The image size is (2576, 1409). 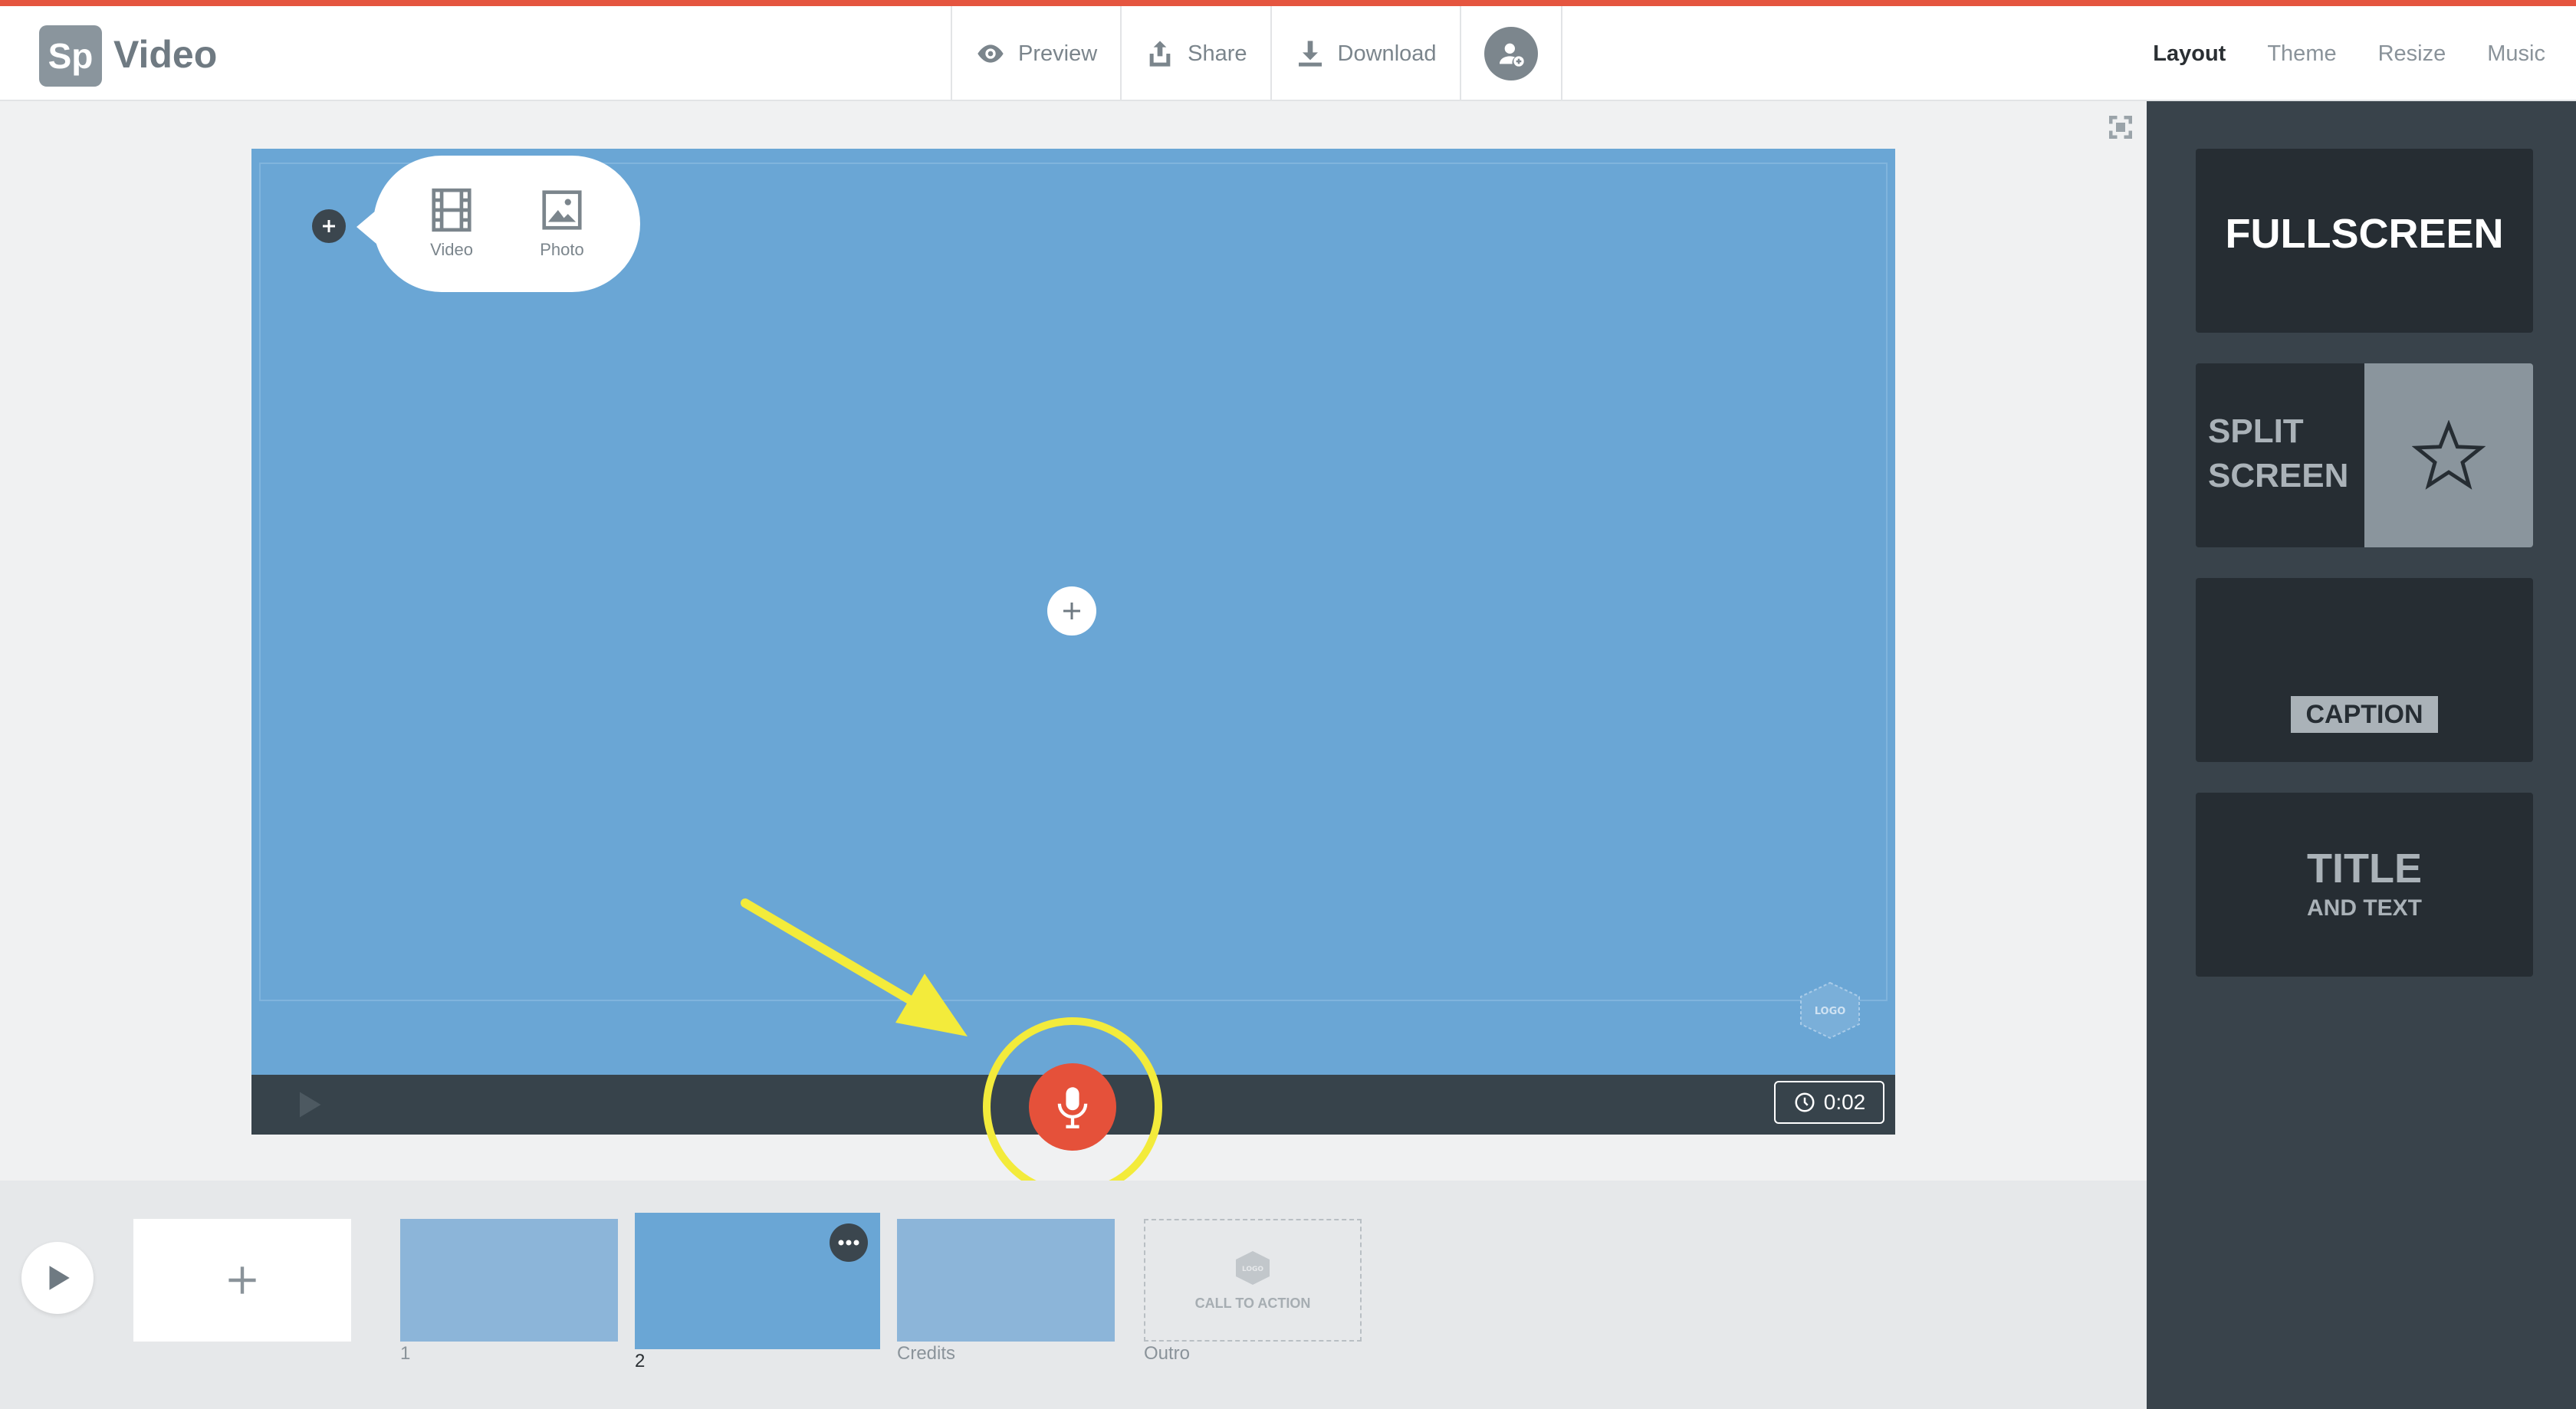 I want to click on download-button: Download, so click(x=1365, y=53).